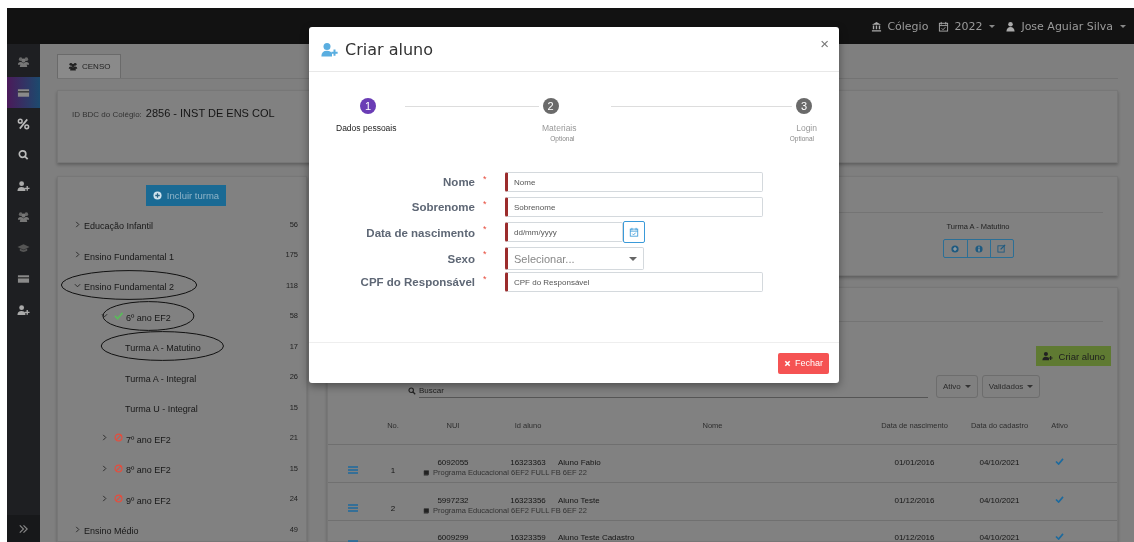  What do you see at coordinates (528, 500) in the screenshot?
I see `table-cell-text: 16323356` at bounding box center [528, 500].